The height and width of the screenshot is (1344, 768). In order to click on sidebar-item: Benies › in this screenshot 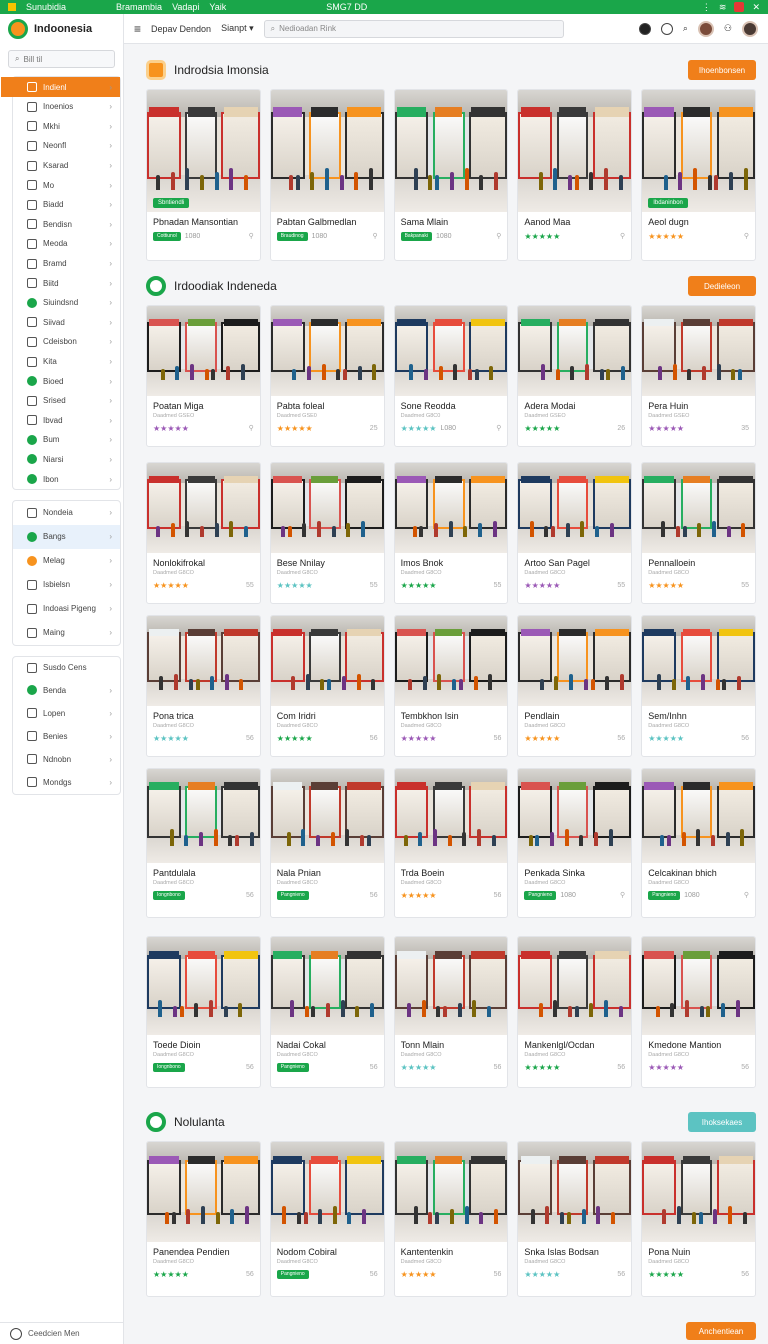, I will do `click(66, 736)`.